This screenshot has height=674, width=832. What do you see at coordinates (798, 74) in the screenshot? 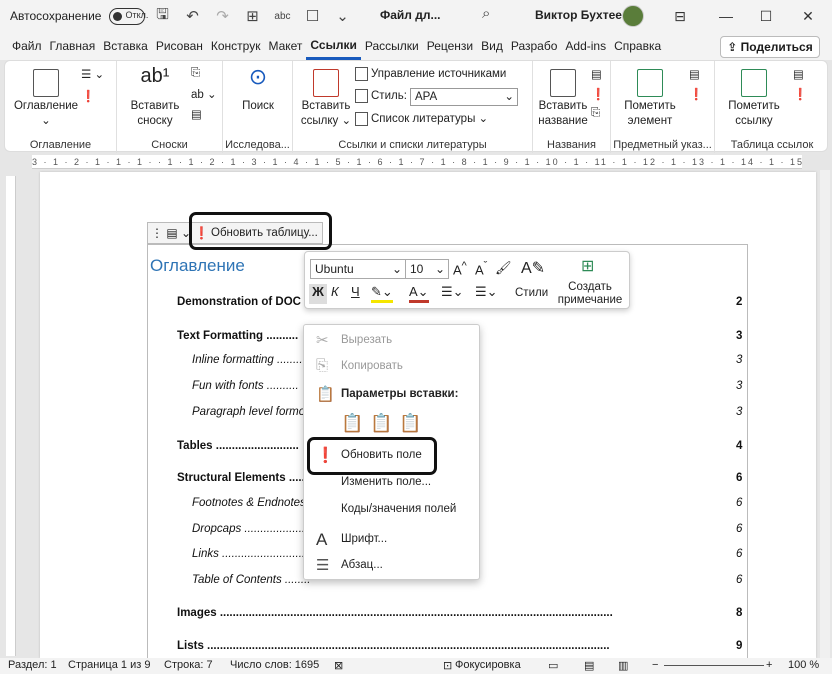
I see `insert-authorities-icon: ▤` at bounding box center [798, 74].